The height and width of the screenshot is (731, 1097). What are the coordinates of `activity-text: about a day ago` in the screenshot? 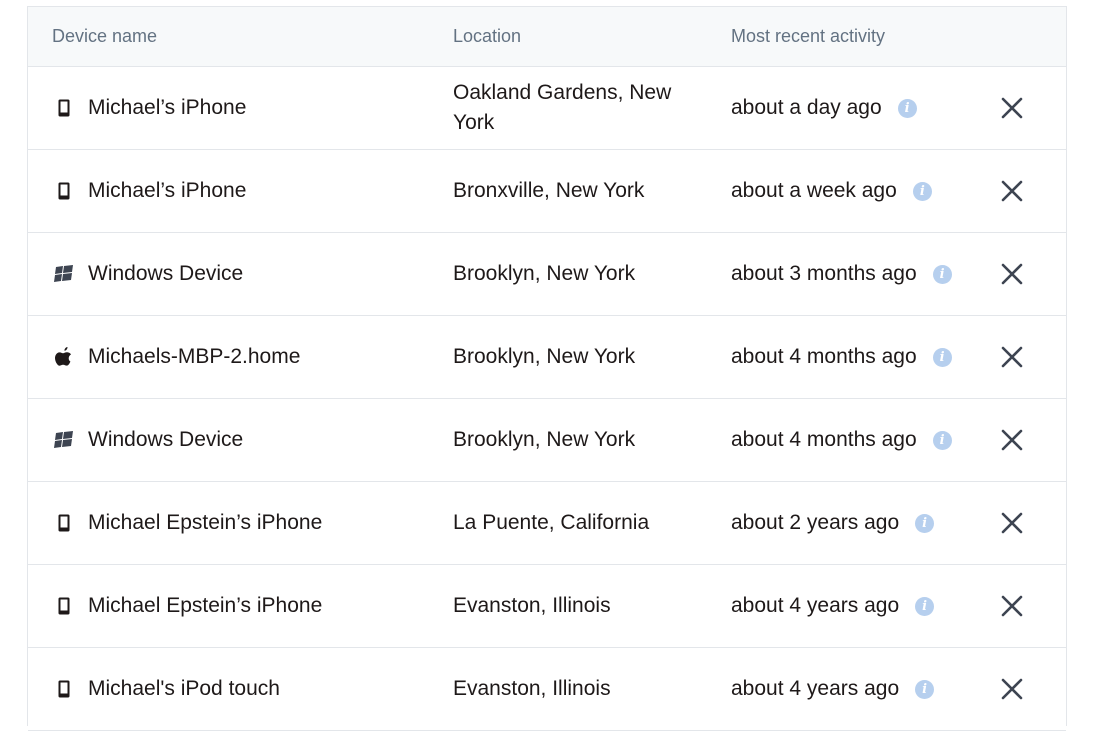 It's located at (806, 107).